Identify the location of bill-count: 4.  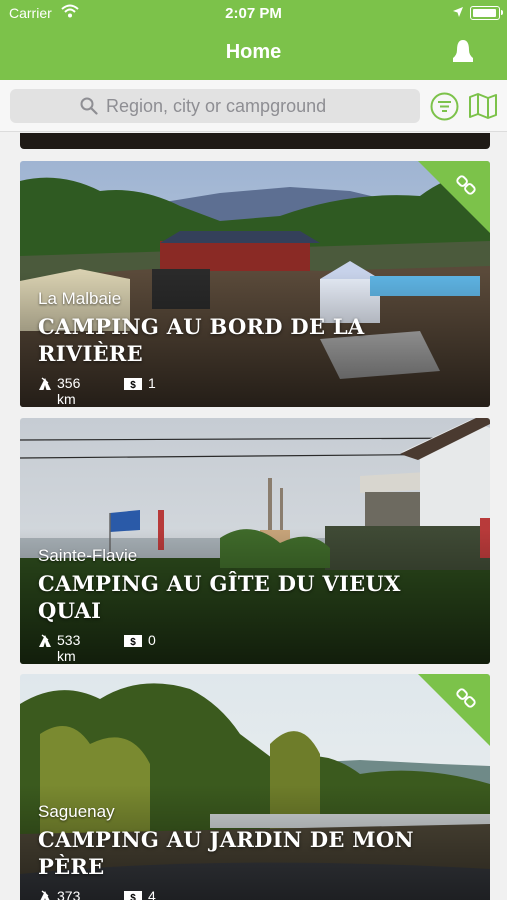
(152, 894).